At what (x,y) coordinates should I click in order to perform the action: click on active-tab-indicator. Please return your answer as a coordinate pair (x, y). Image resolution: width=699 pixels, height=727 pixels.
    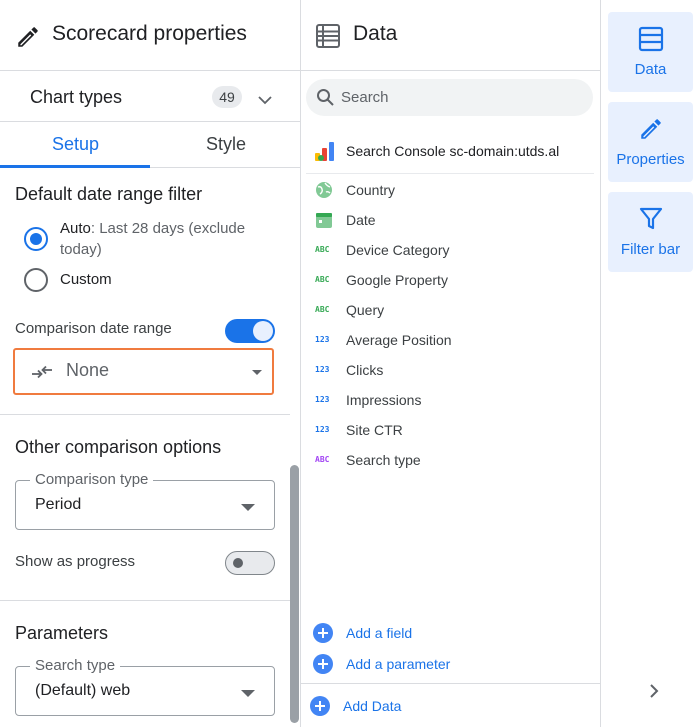
    Looking at the image, I should click on (75, 166).